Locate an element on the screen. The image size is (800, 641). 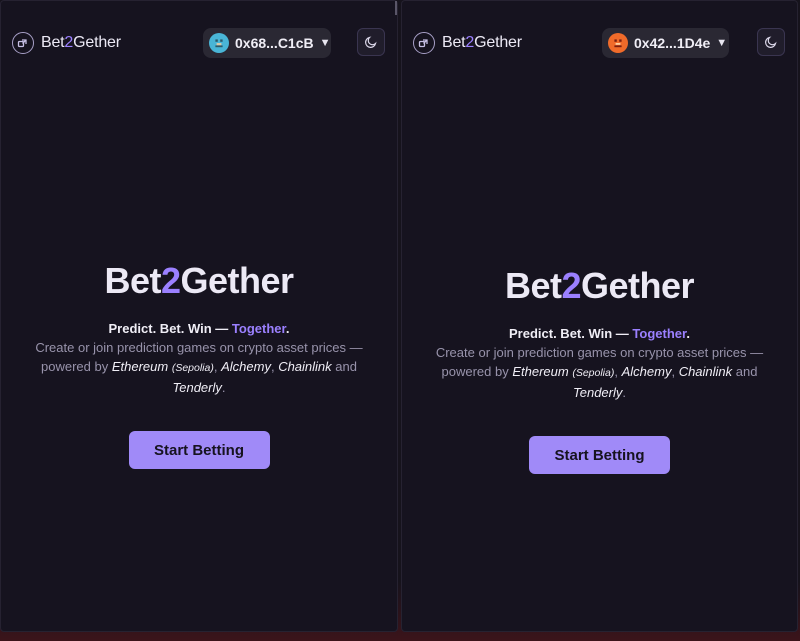
header: Bet2Gether 0x68...C1cB ▼ is located at coordinates (199, 43).